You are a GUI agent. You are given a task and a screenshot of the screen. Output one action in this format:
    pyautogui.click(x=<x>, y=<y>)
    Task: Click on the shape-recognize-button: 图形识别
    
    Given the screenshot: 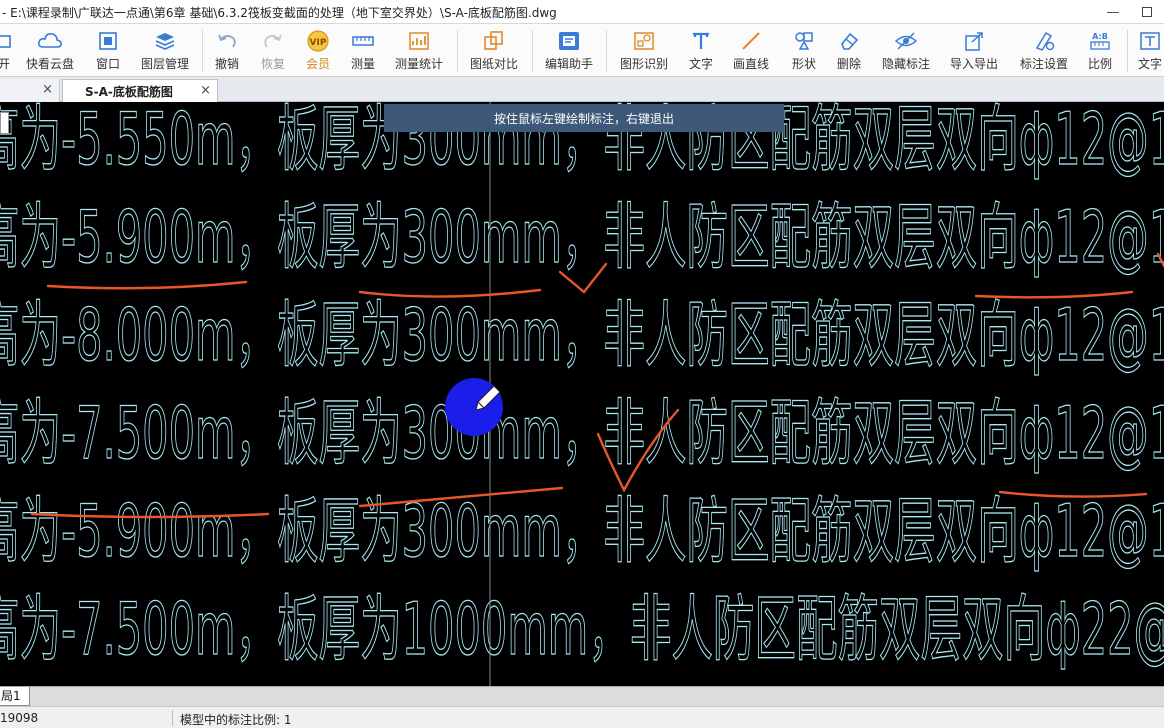 What is the action you would take?
    pyautogui.click(x=644, y=50)
    